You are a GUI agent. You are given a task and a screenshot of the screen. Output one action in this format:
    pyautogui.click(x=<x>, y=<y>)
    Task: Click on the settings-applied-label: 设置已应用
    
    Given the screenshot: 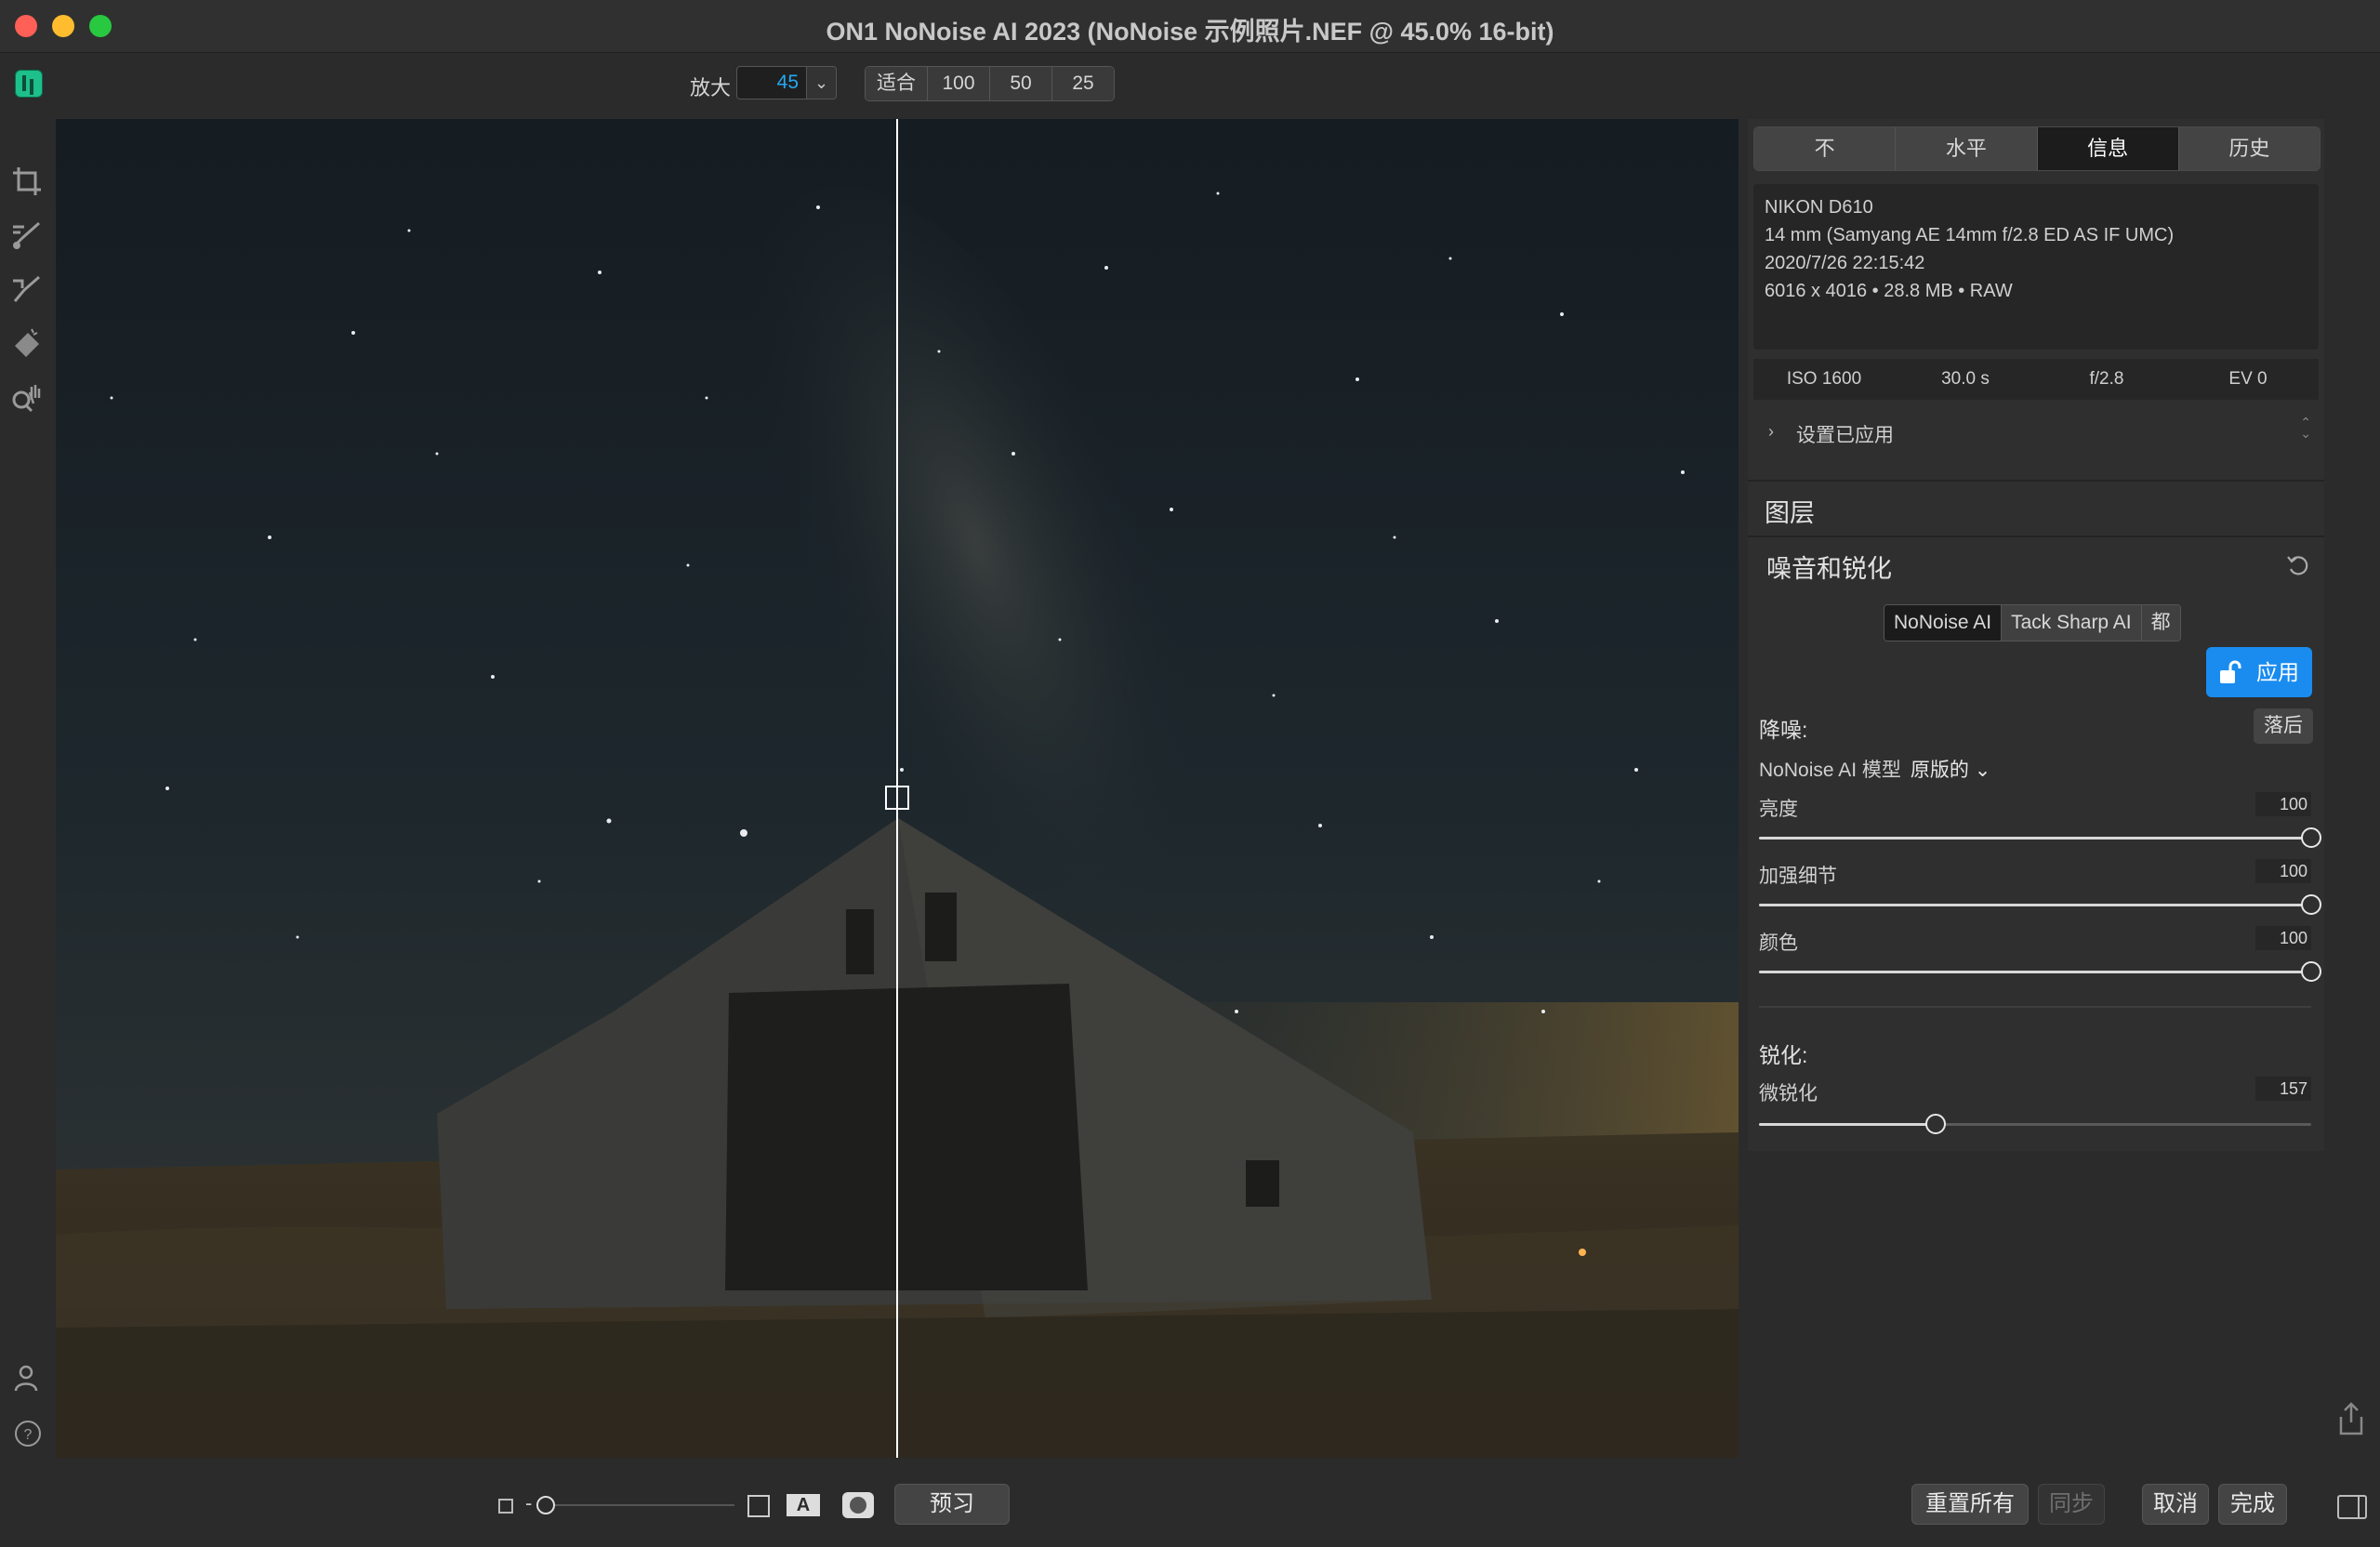 What is the action you would take?
    pyautogui.click(x=1845, y=435)
    